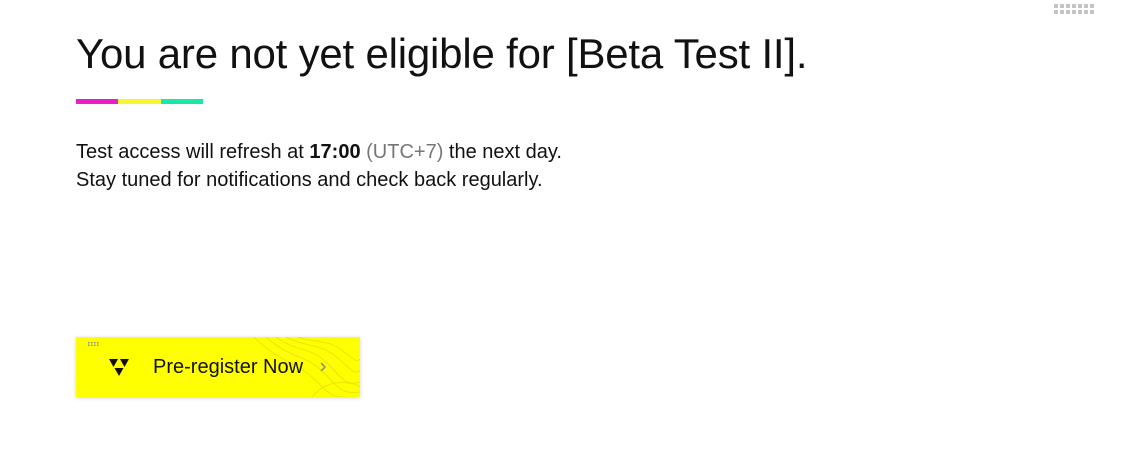  Describe the element at coordinates (502, 152) in the screenshot. I see `refresh-suffix: the next day.` at that location.